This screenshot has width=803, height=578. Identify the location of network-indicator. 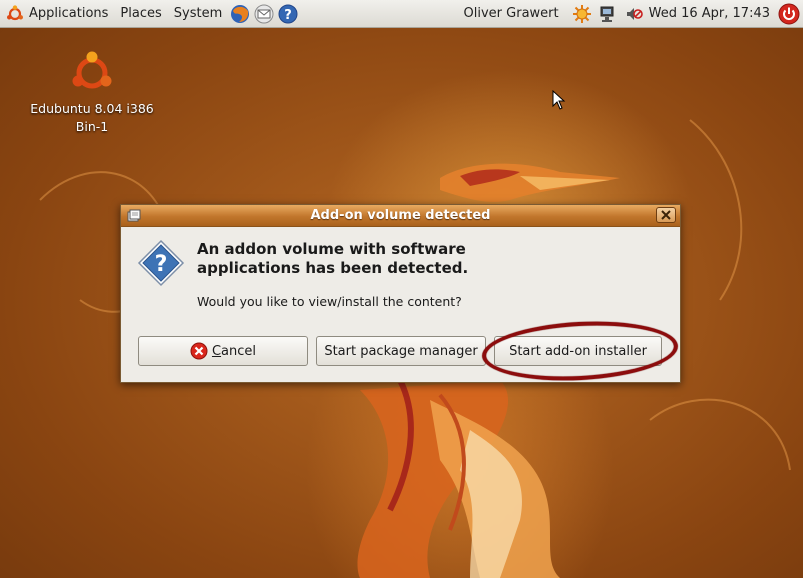
(608, 14).